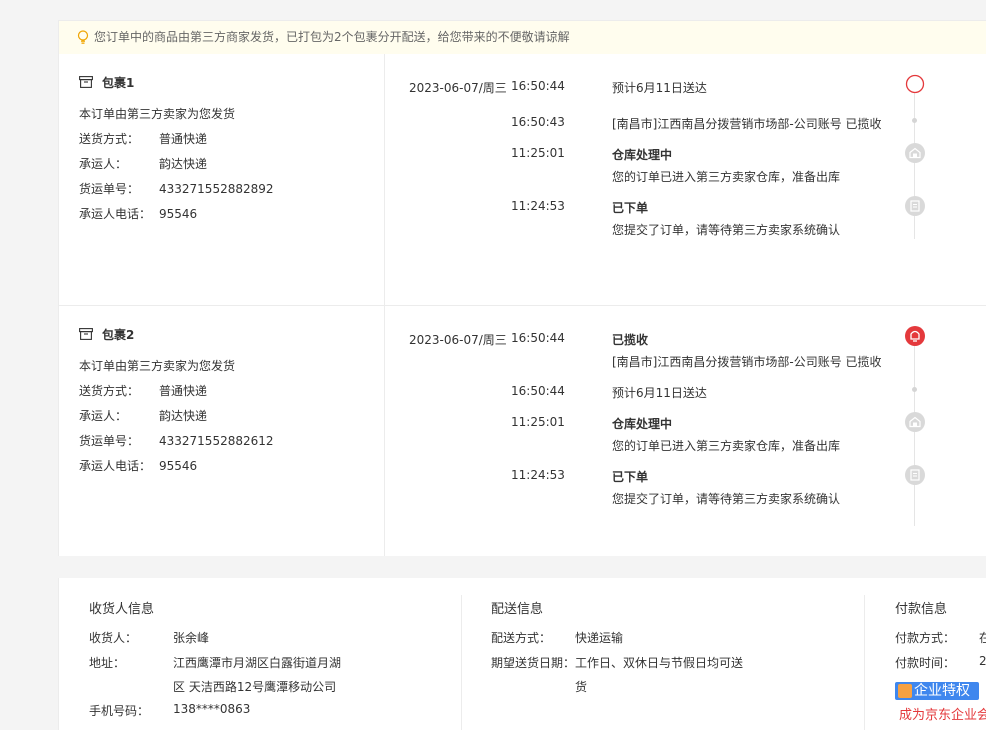 Image resolution: width=986 pixels, height=730 pixels. I want to click on notice-text: 您订单中的商品由第三方商家发货，已打包为2个包裹分开配送，给您带来的不便敬请谅解, so click(332, 37).